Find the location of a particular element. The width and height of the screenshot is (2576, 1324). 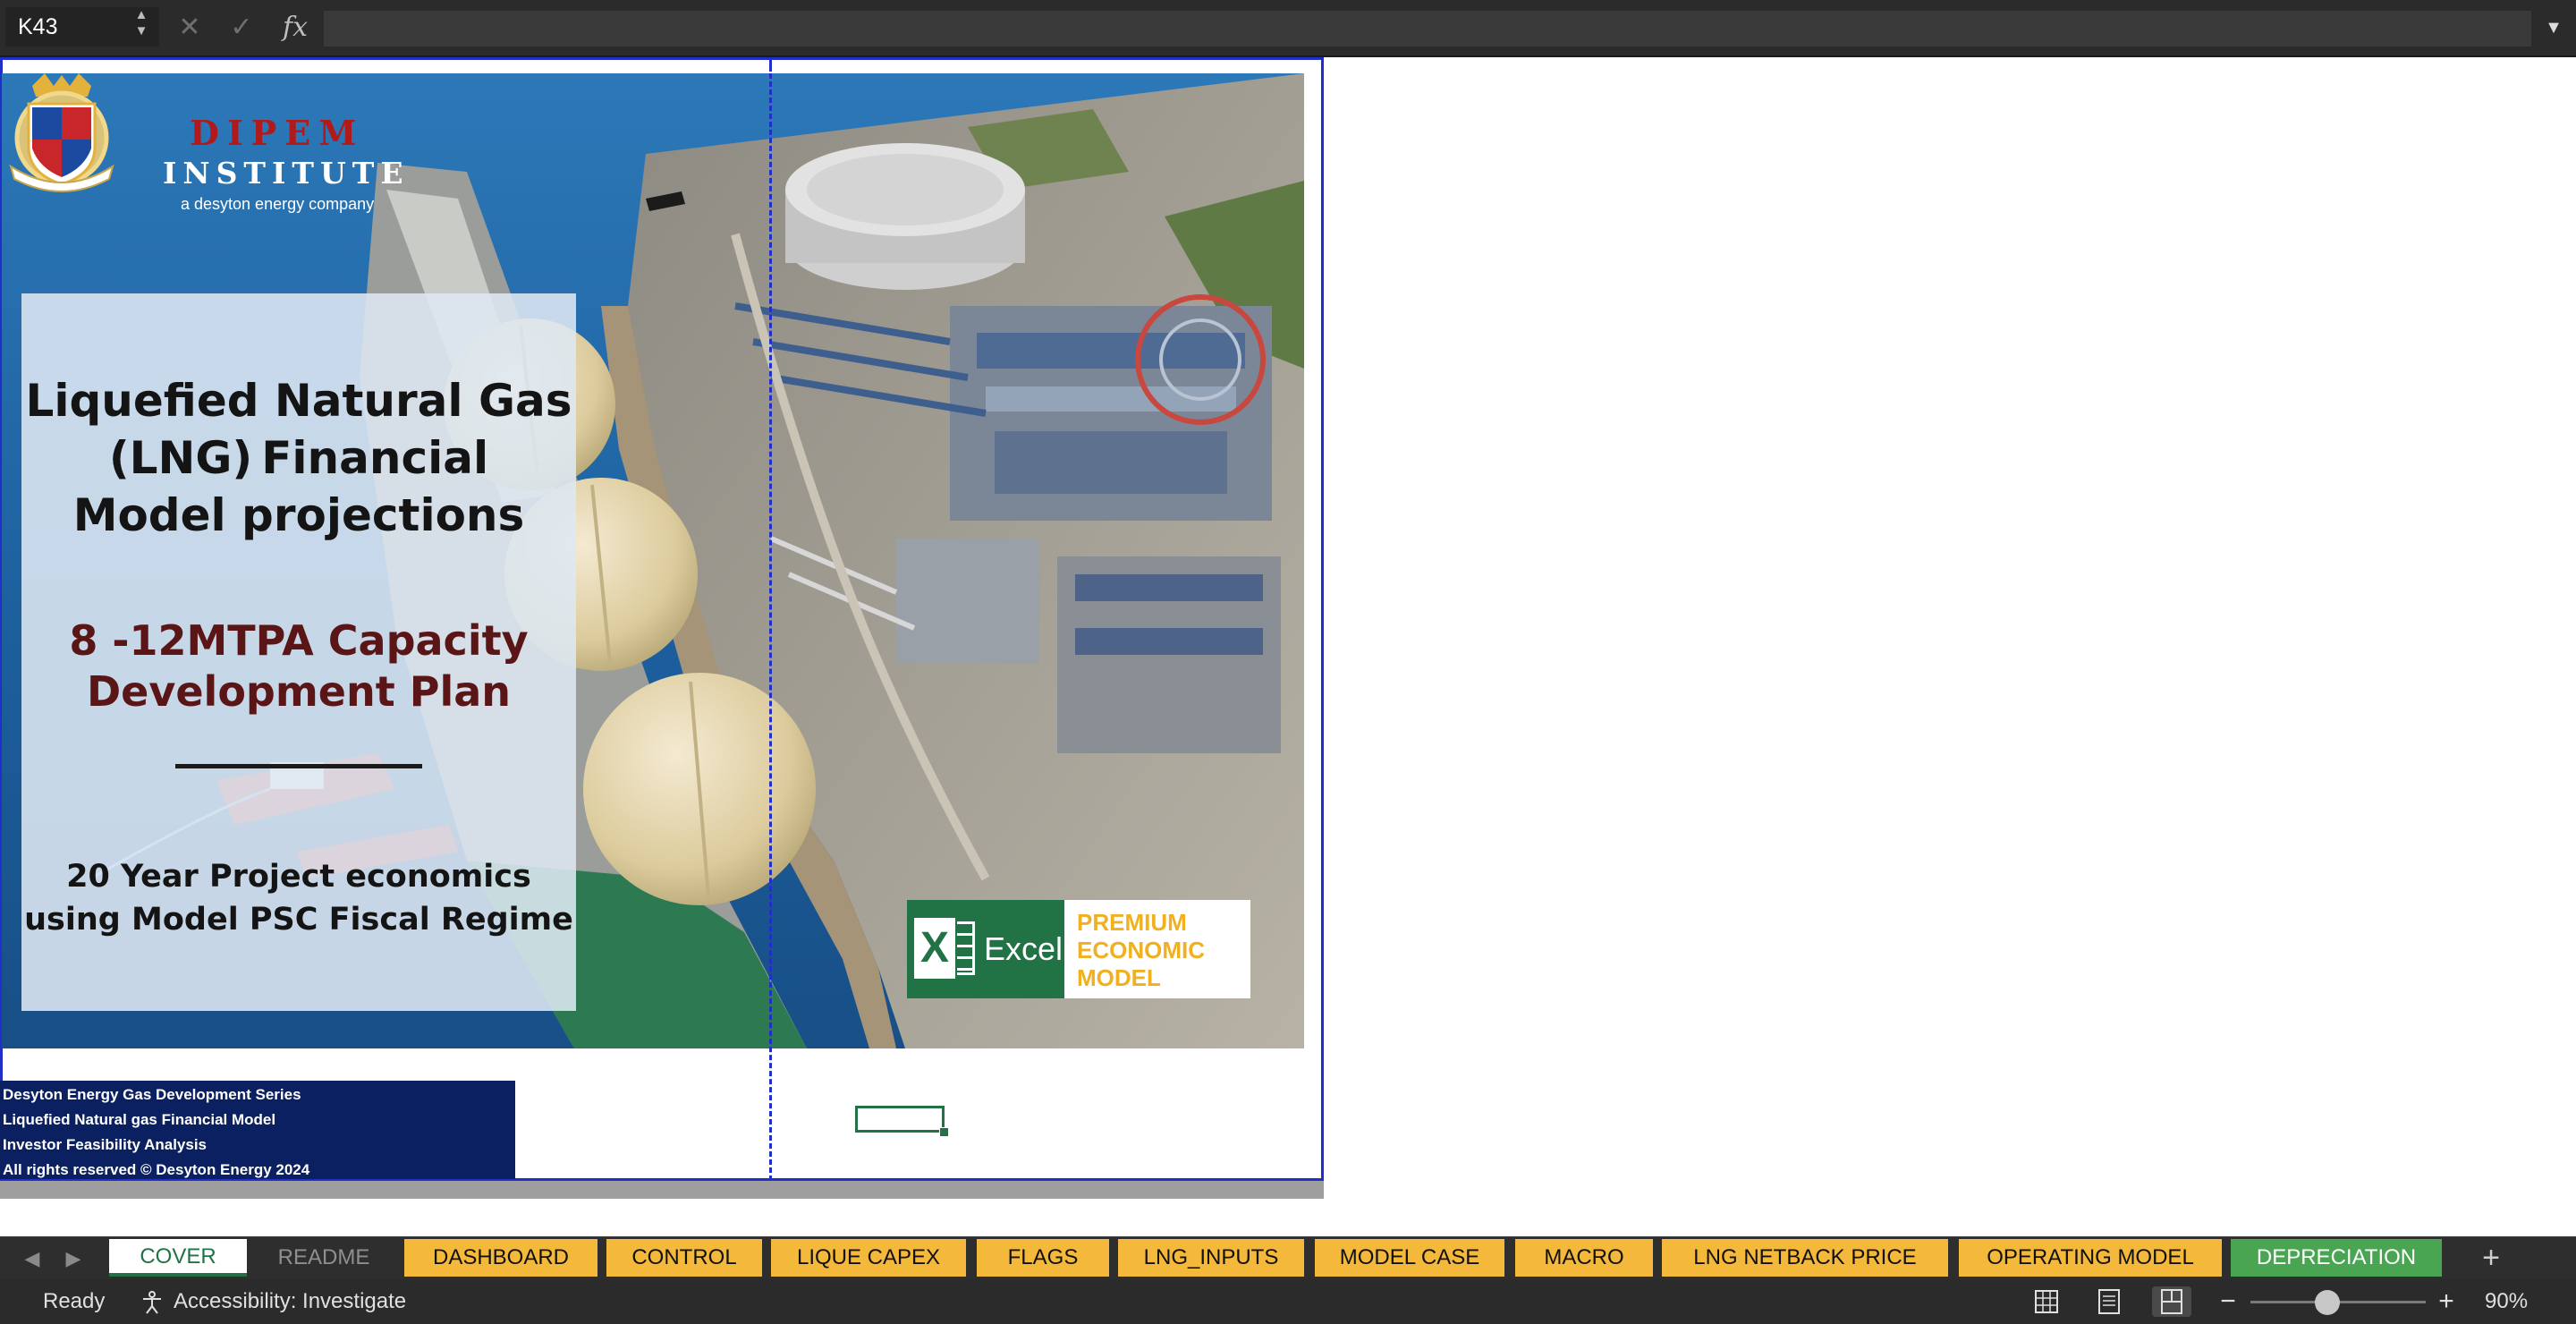

selected-cell is located at coordinates (900, 1119).